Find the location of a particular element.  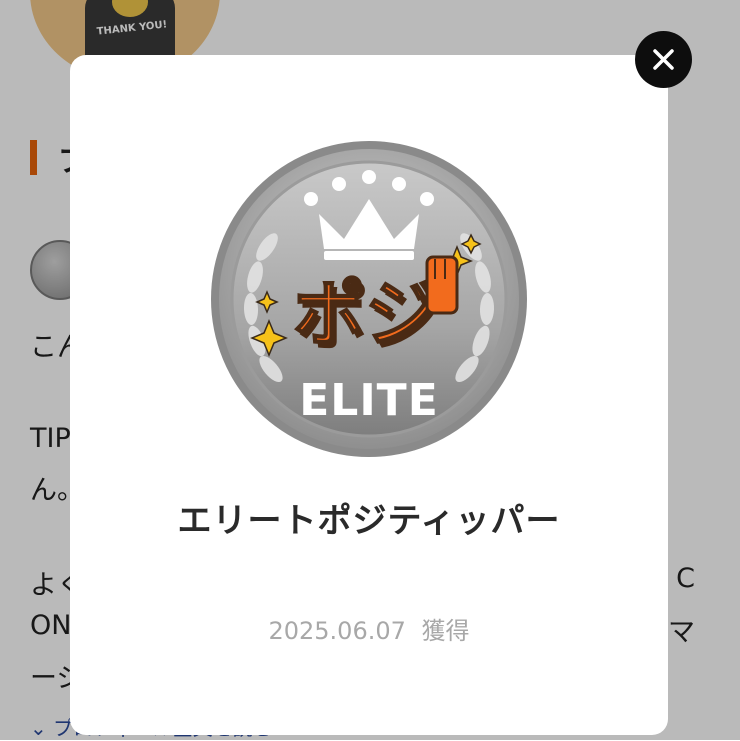

badge-logo-text: ポジ is located at coordinates (365, 314).